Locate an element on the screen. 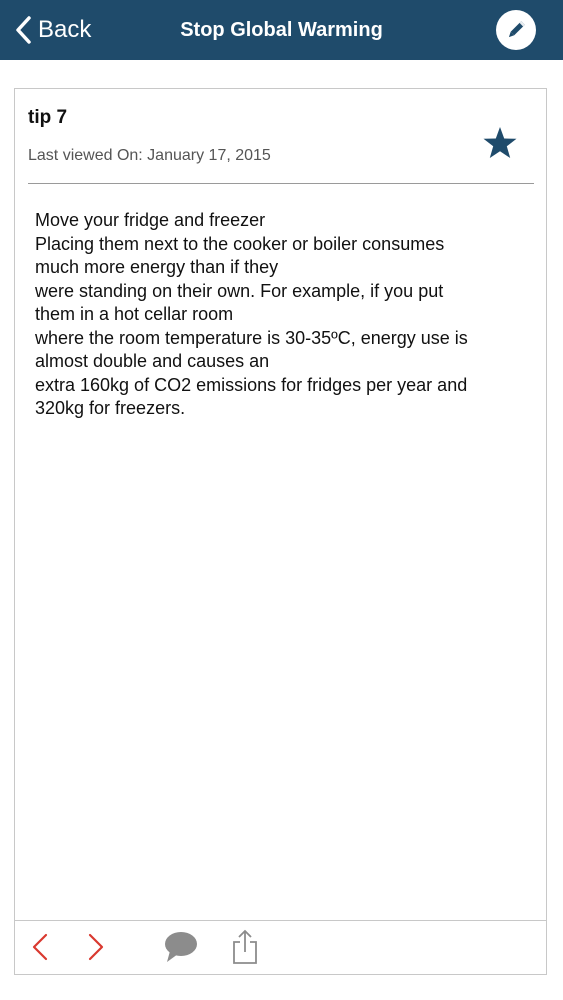  chevron-right-icon is located at coordinates (96, 947).